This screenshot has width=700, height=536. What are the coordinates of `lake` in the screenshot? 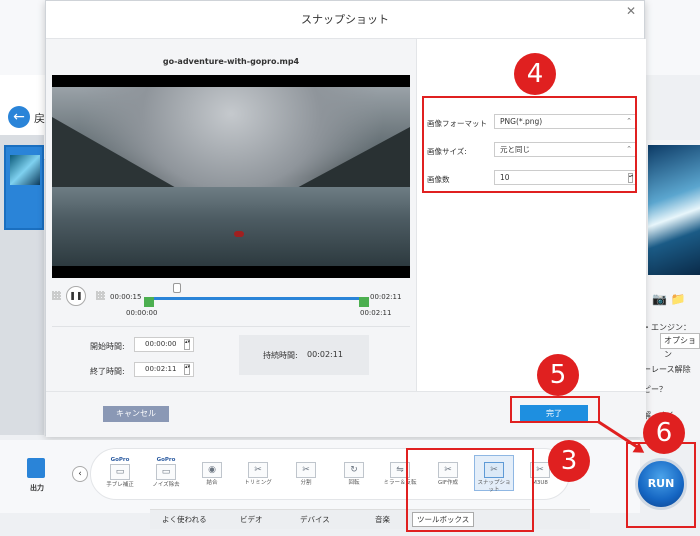 It's located at (231, 226).